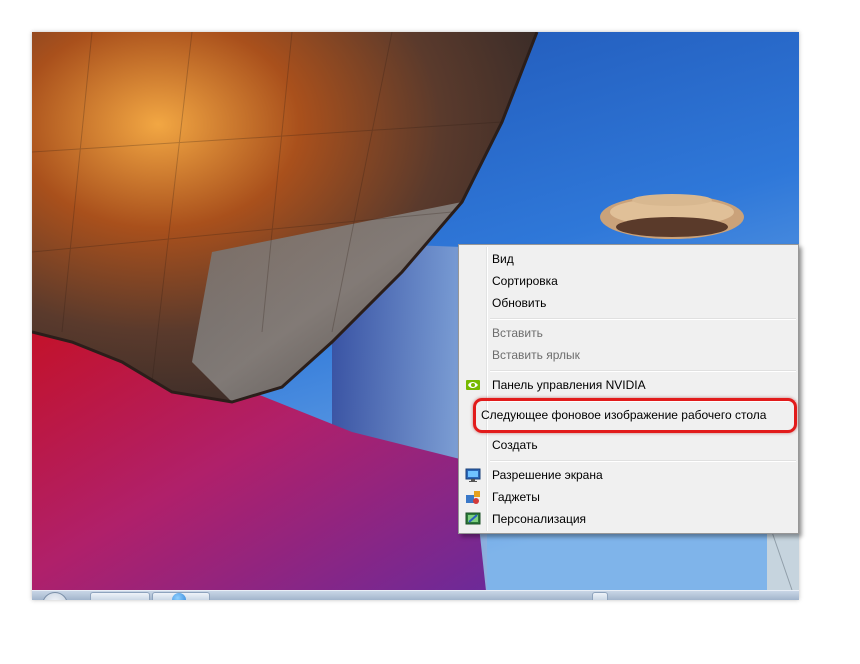  What do you see at coordinates (628, 355) in the screenshot?
I see `menu-item-paste-shortcut: Вставить ярлык` at bounding box center [628, 355].